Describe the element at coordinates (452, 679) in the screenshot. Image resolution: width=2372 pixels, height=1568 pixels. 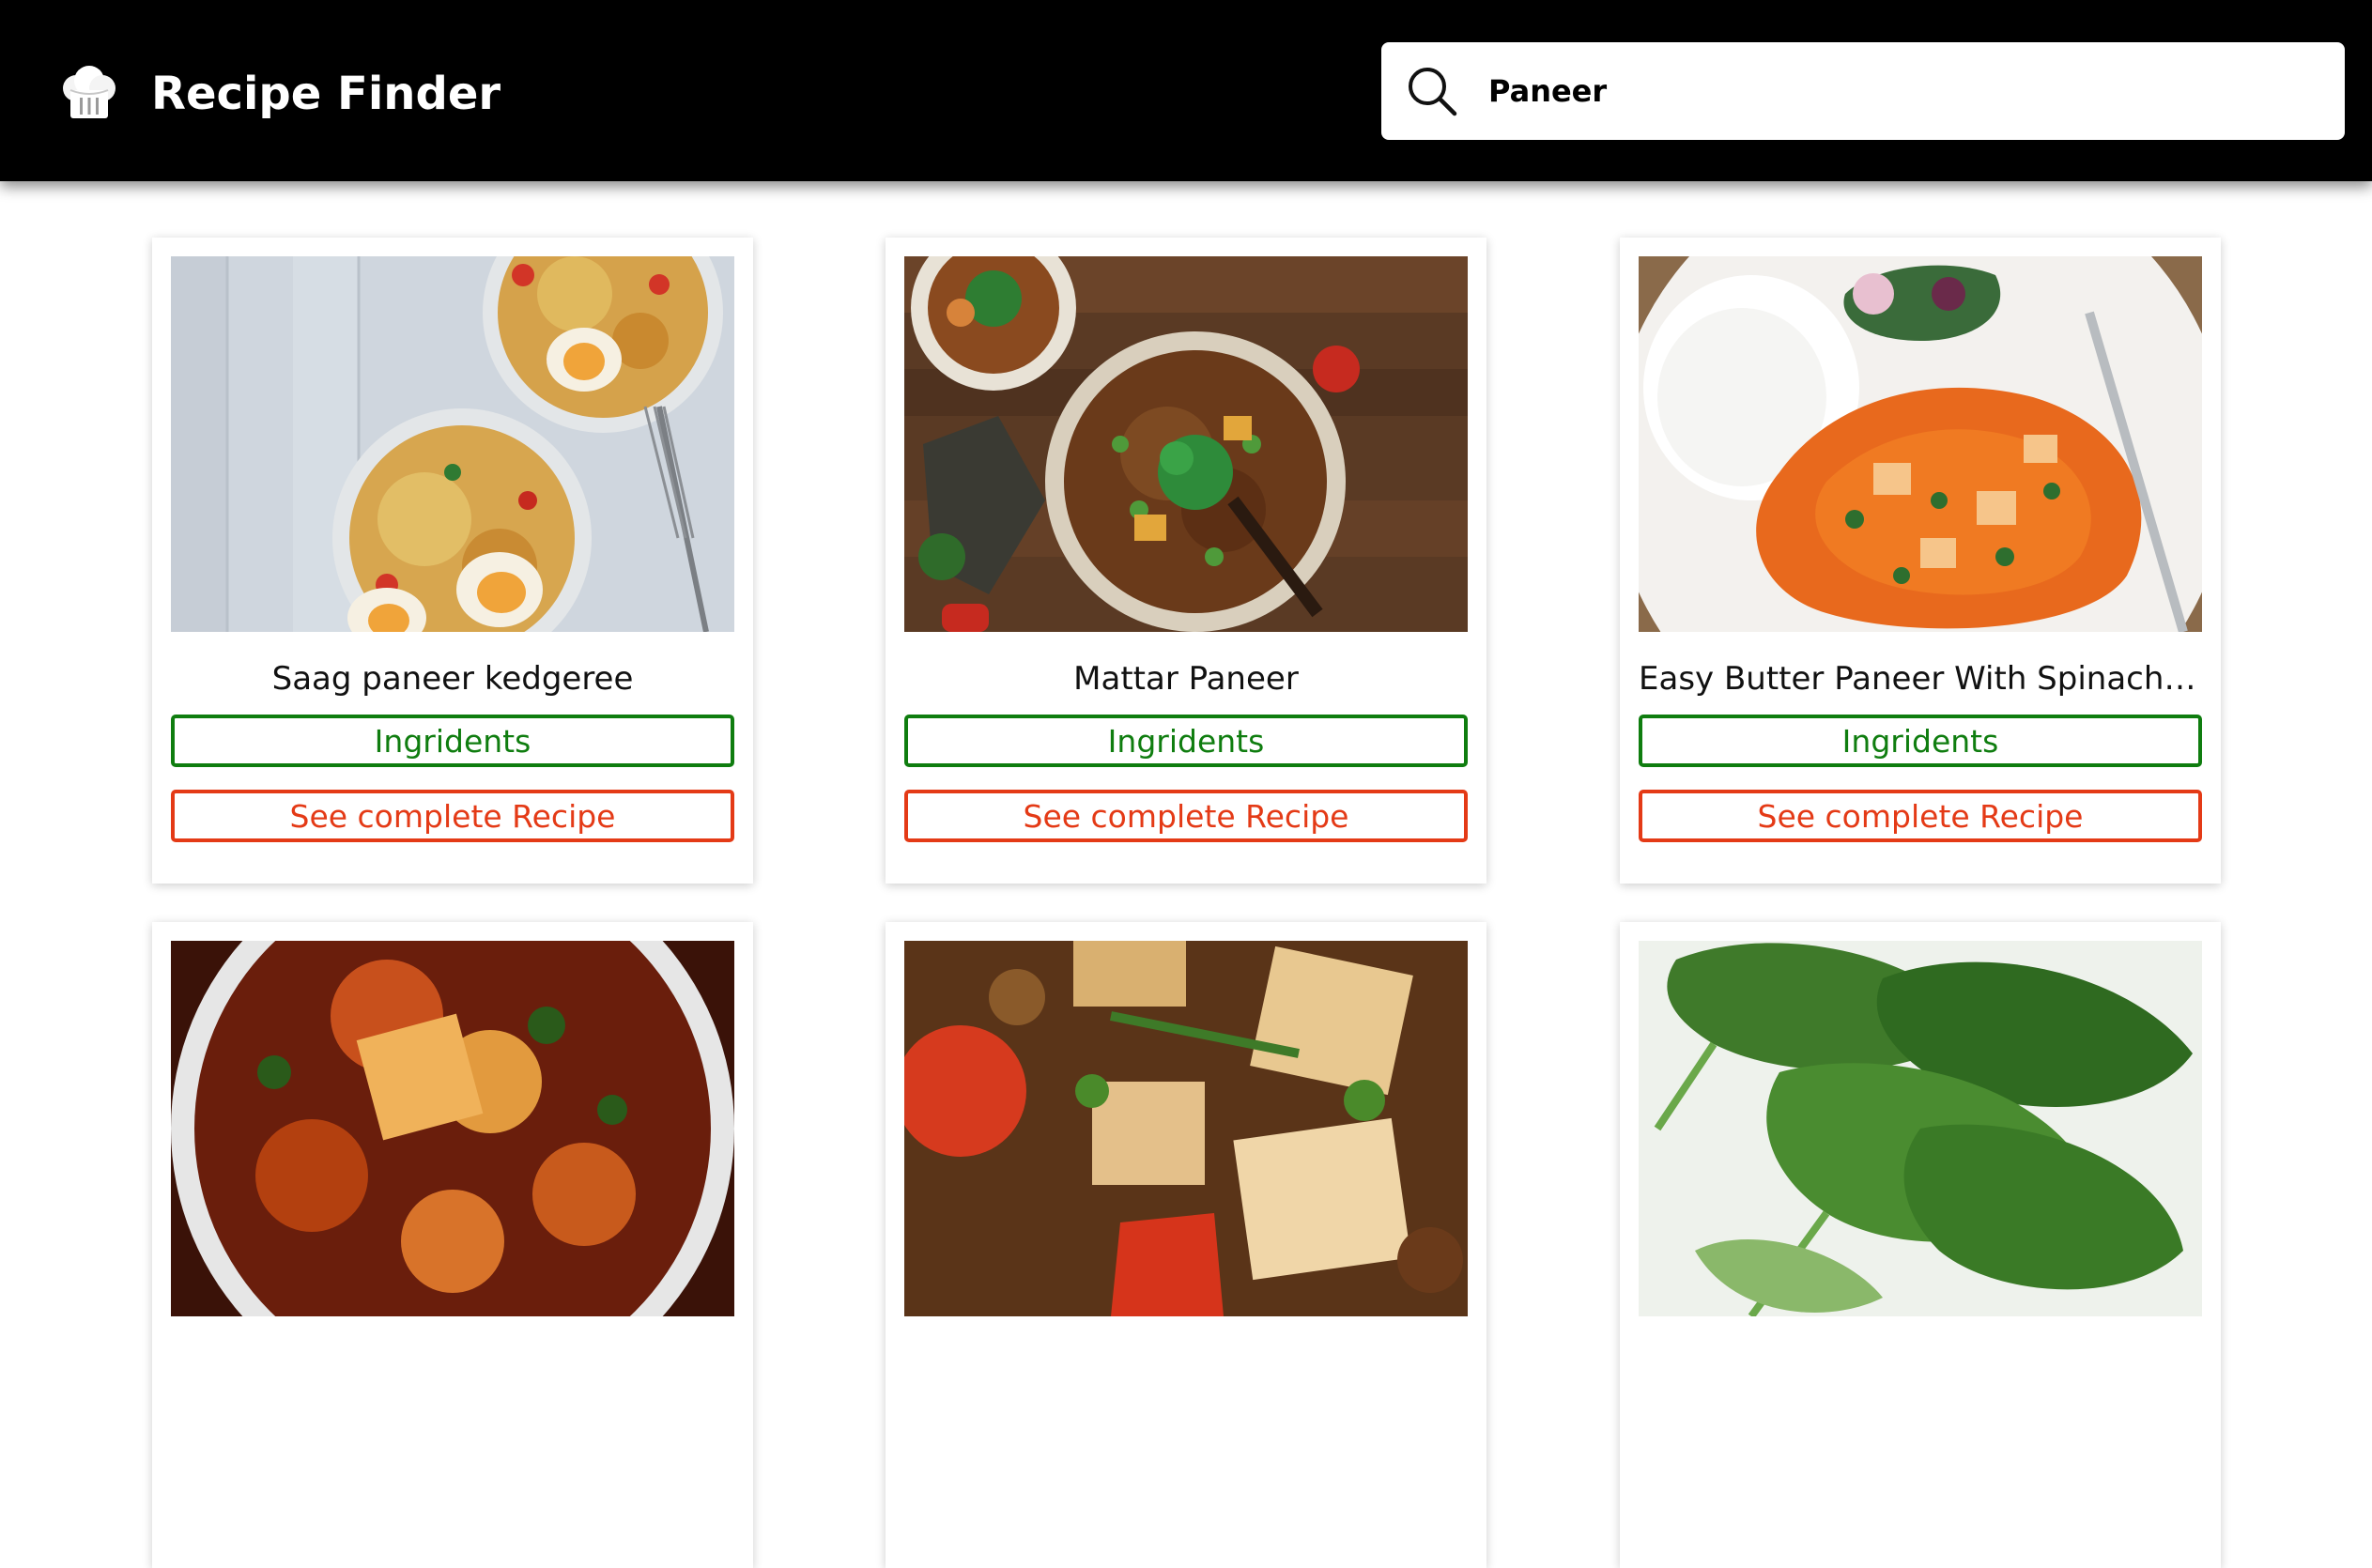
I see `recipe-title: Saag paneer kedgeree` at that location.